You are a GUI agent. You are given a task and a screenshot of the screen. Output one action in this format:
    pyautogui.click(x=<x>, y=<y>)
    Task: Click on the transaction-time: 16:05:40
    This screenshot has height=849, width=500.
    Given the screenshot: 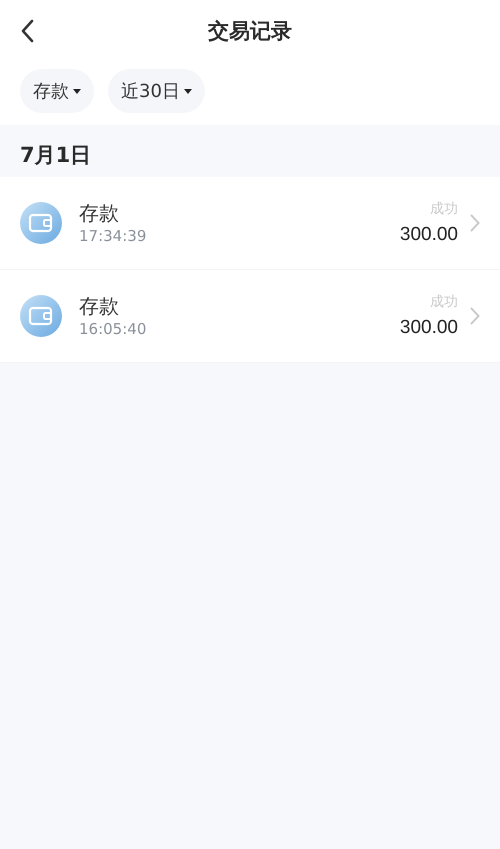 What is the action you would take?
    pyautogui.click(x=113, y=329)
    